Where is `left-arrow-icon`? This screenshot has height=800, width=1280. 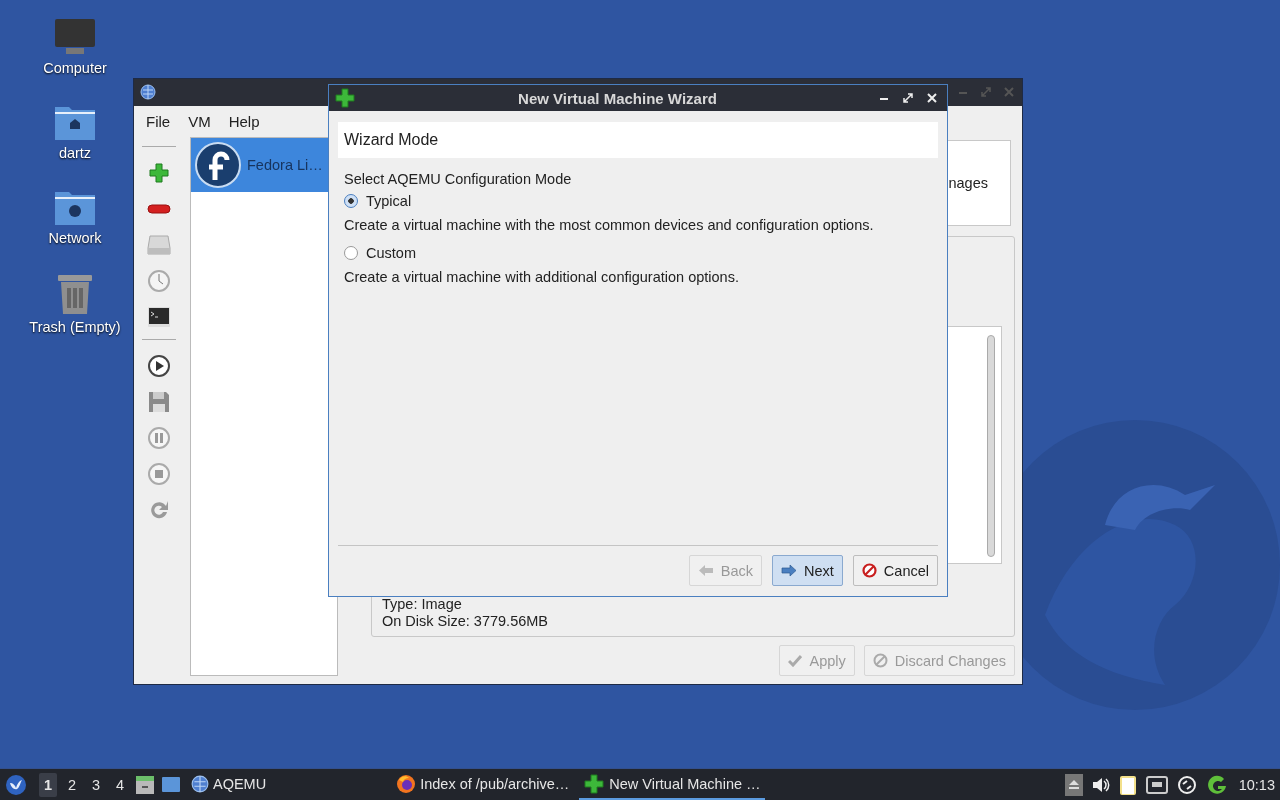
left-arrow-icon is located at coordinates (705, 570).